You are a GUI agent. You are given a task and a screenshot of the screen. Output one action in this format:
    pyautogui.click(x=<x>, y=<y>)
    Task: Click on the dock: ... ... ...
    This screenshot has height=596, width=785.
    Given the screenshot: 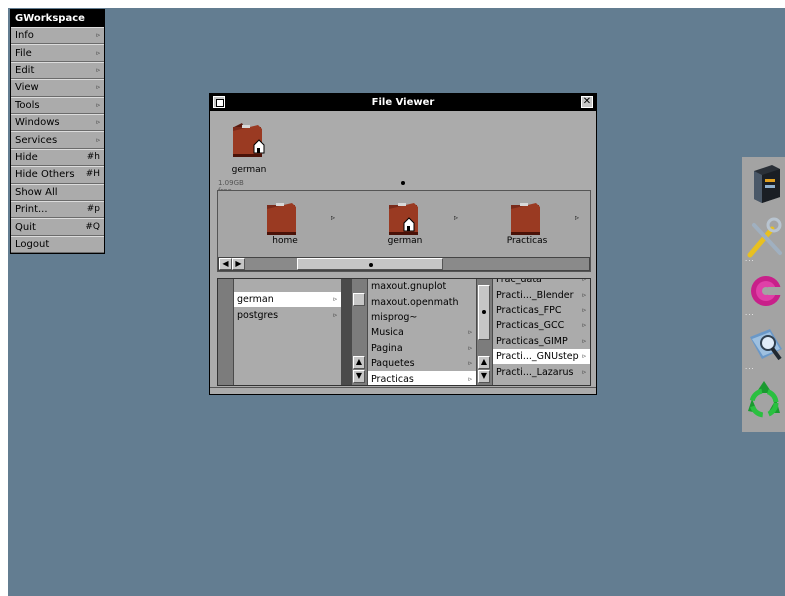 What is the action you would take?
    pyautogui.click(x=763, y=294)
    